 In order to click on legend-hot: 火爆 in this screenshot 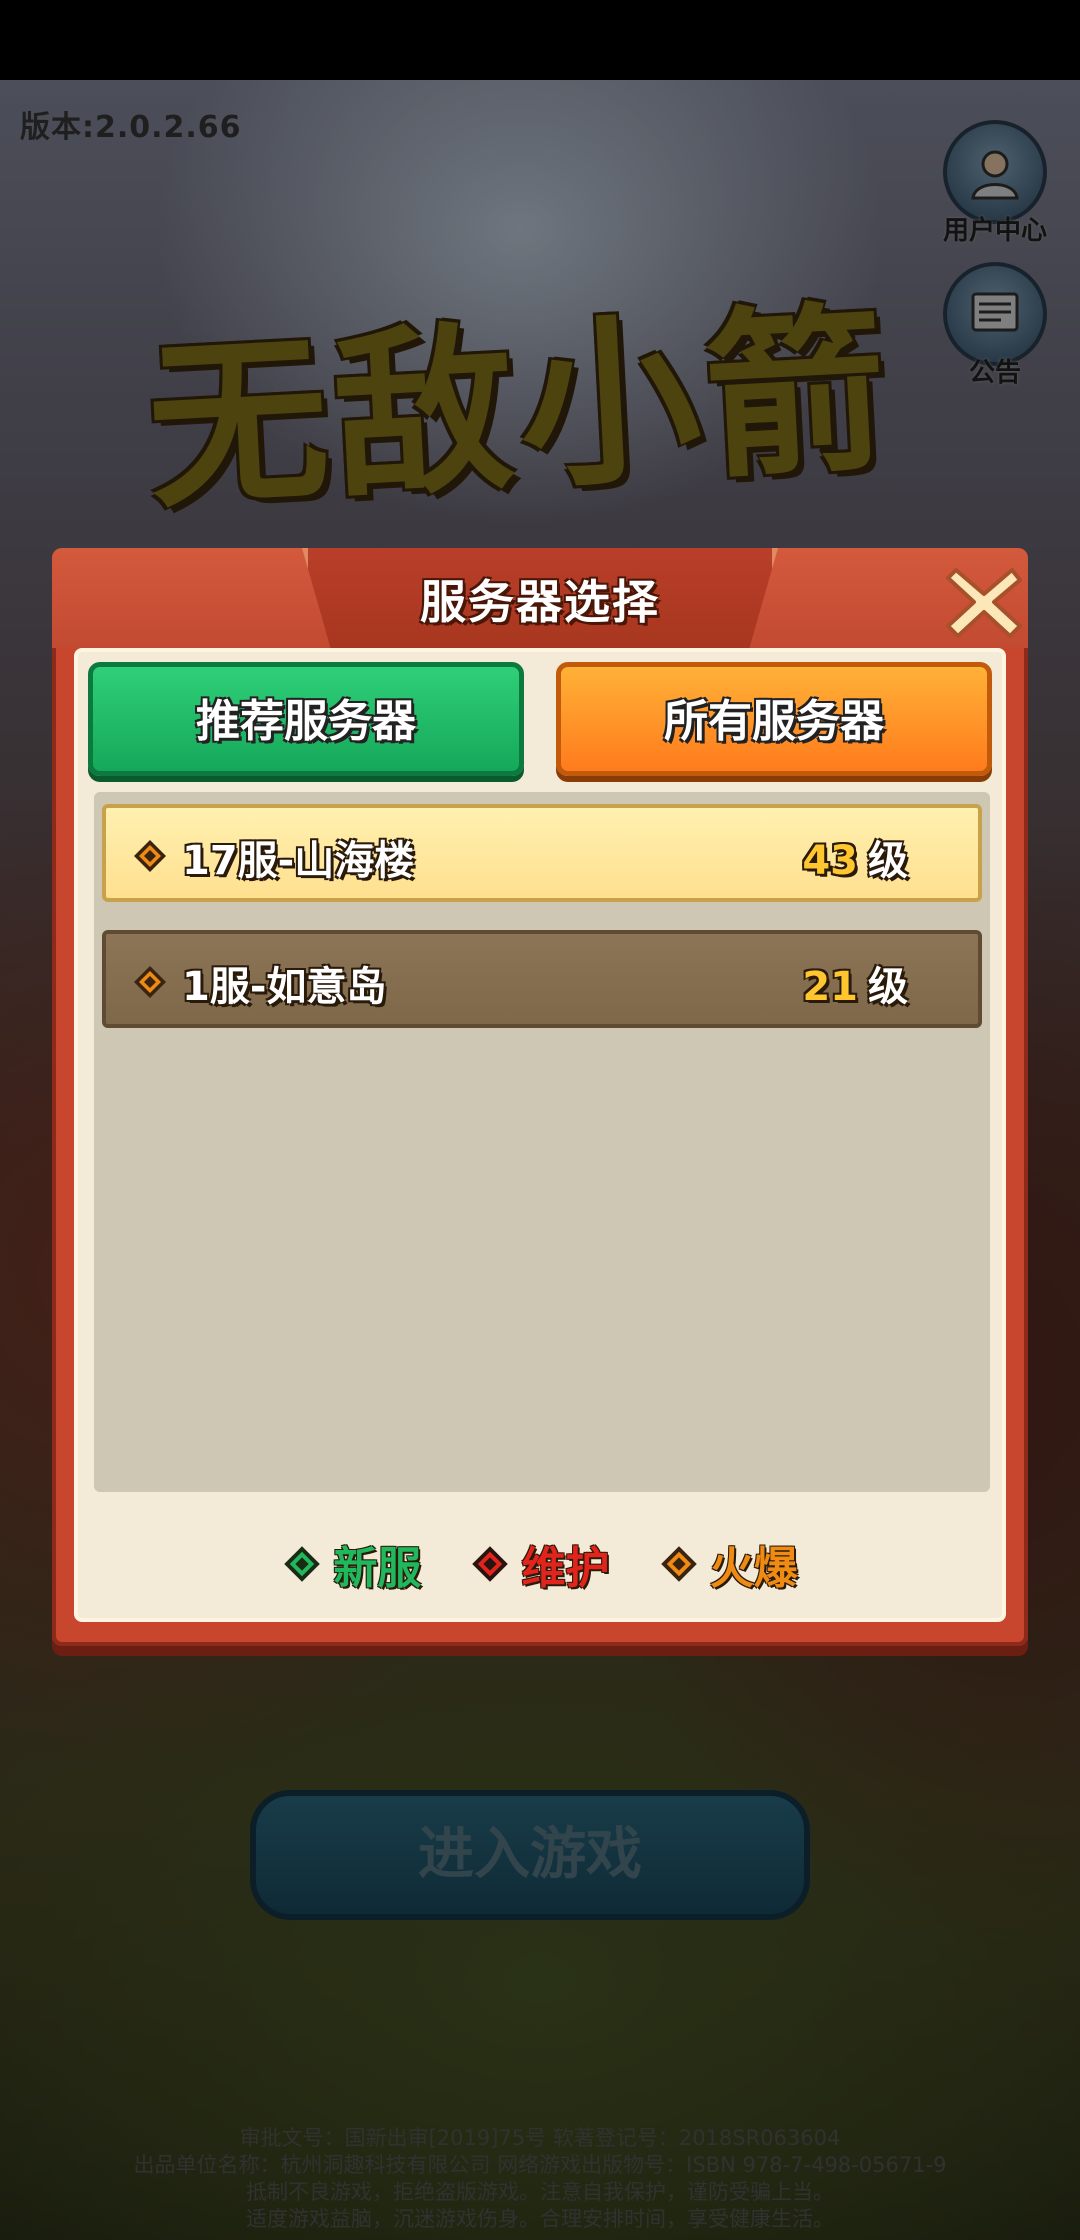, I will do `click(728, 1564)`.